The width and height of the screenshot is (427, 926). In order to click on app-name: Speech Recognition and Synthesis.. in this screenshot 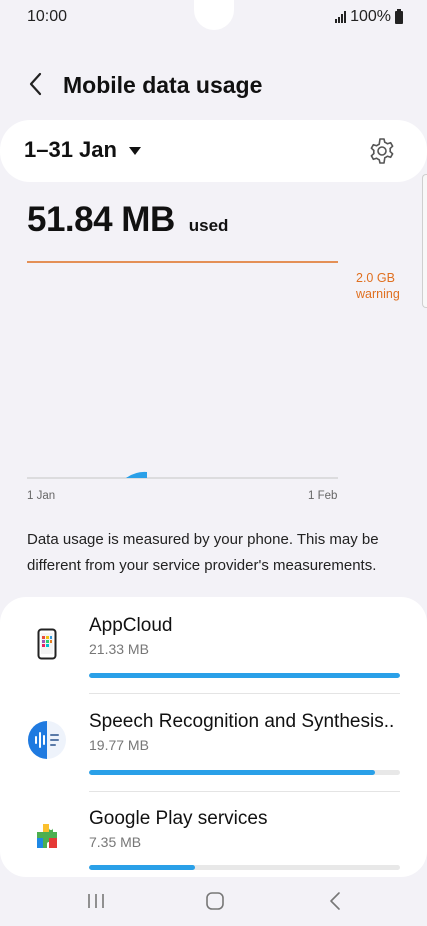, I will do `click(242, 721)`.